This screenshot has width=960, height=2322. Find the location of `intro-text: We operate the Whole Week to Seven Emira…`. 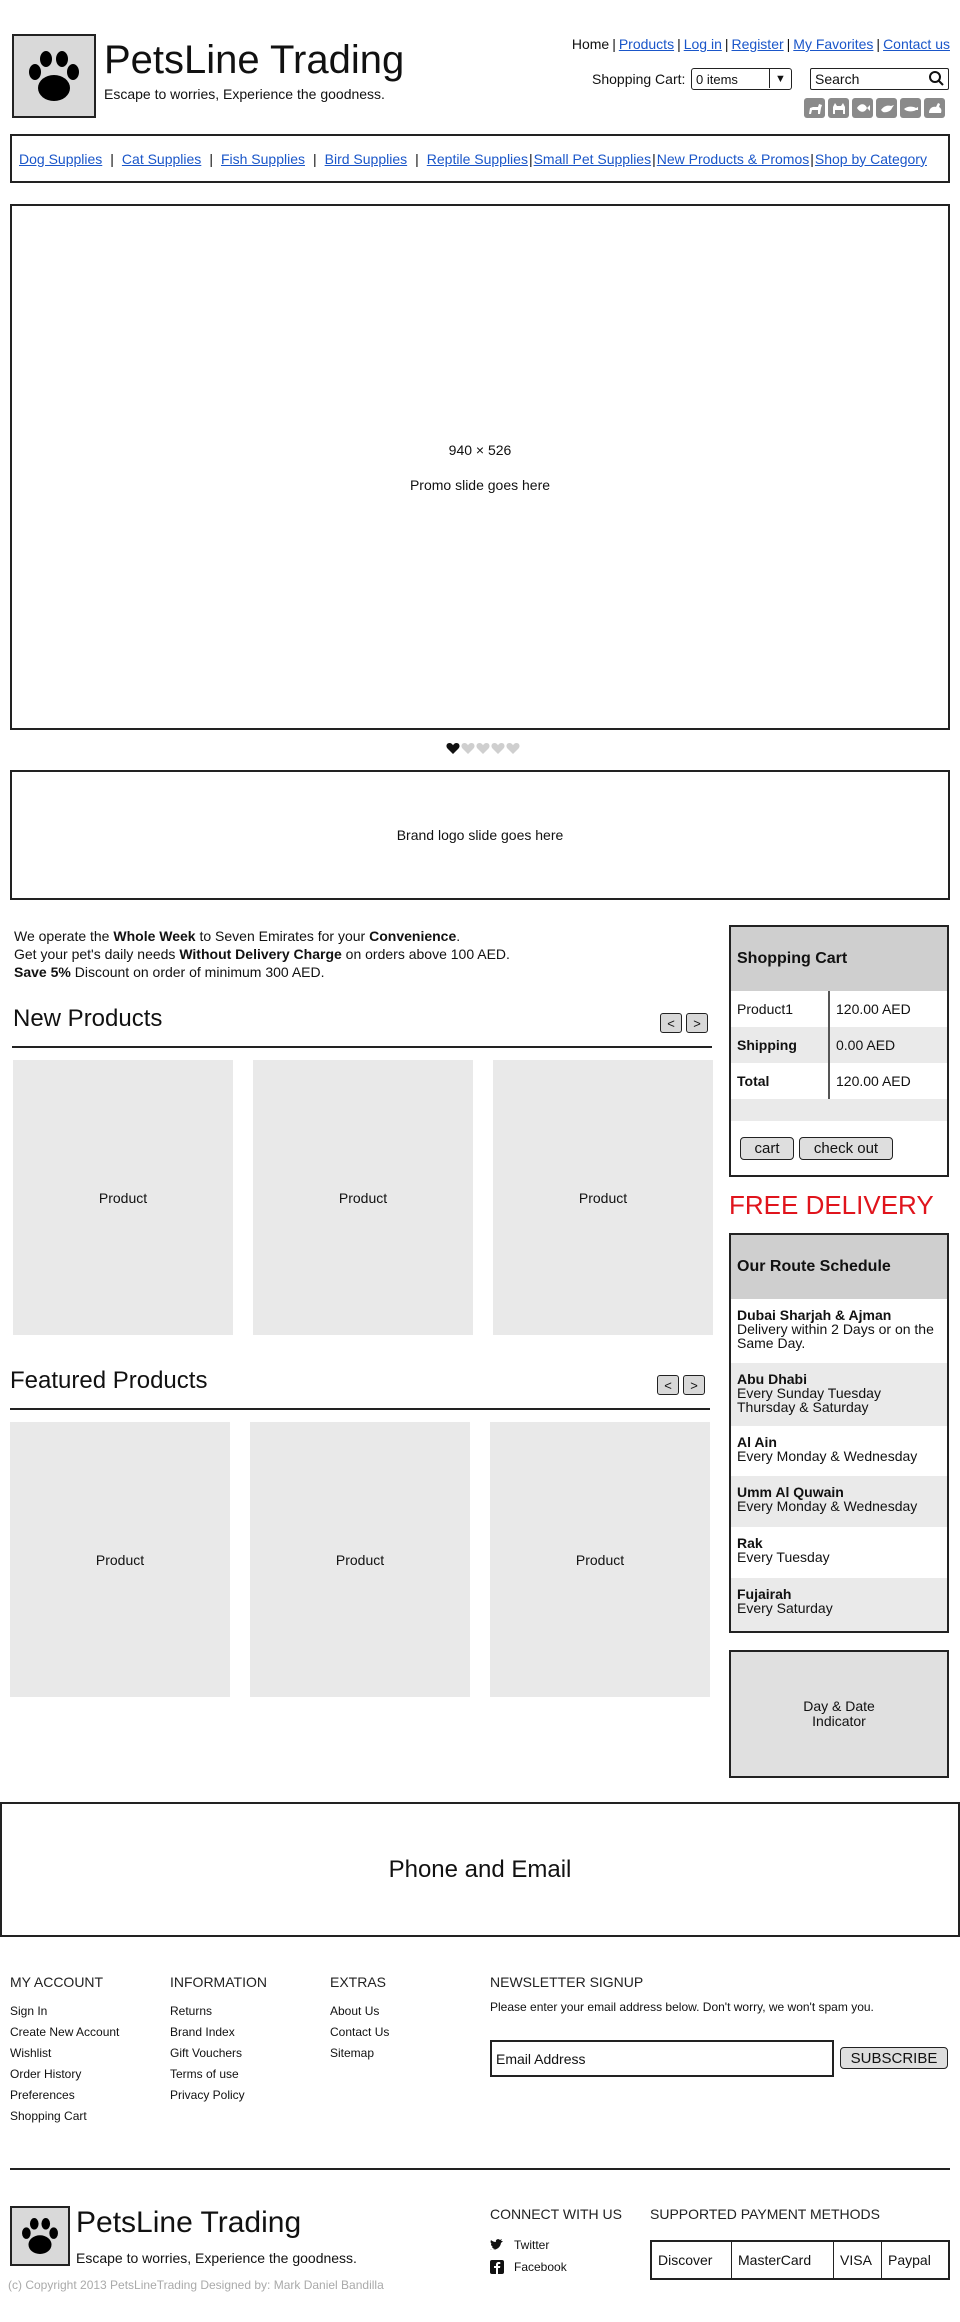

intro-text: We operate the Whole Week to Seven Emira… is located at coordinates (262, 954).